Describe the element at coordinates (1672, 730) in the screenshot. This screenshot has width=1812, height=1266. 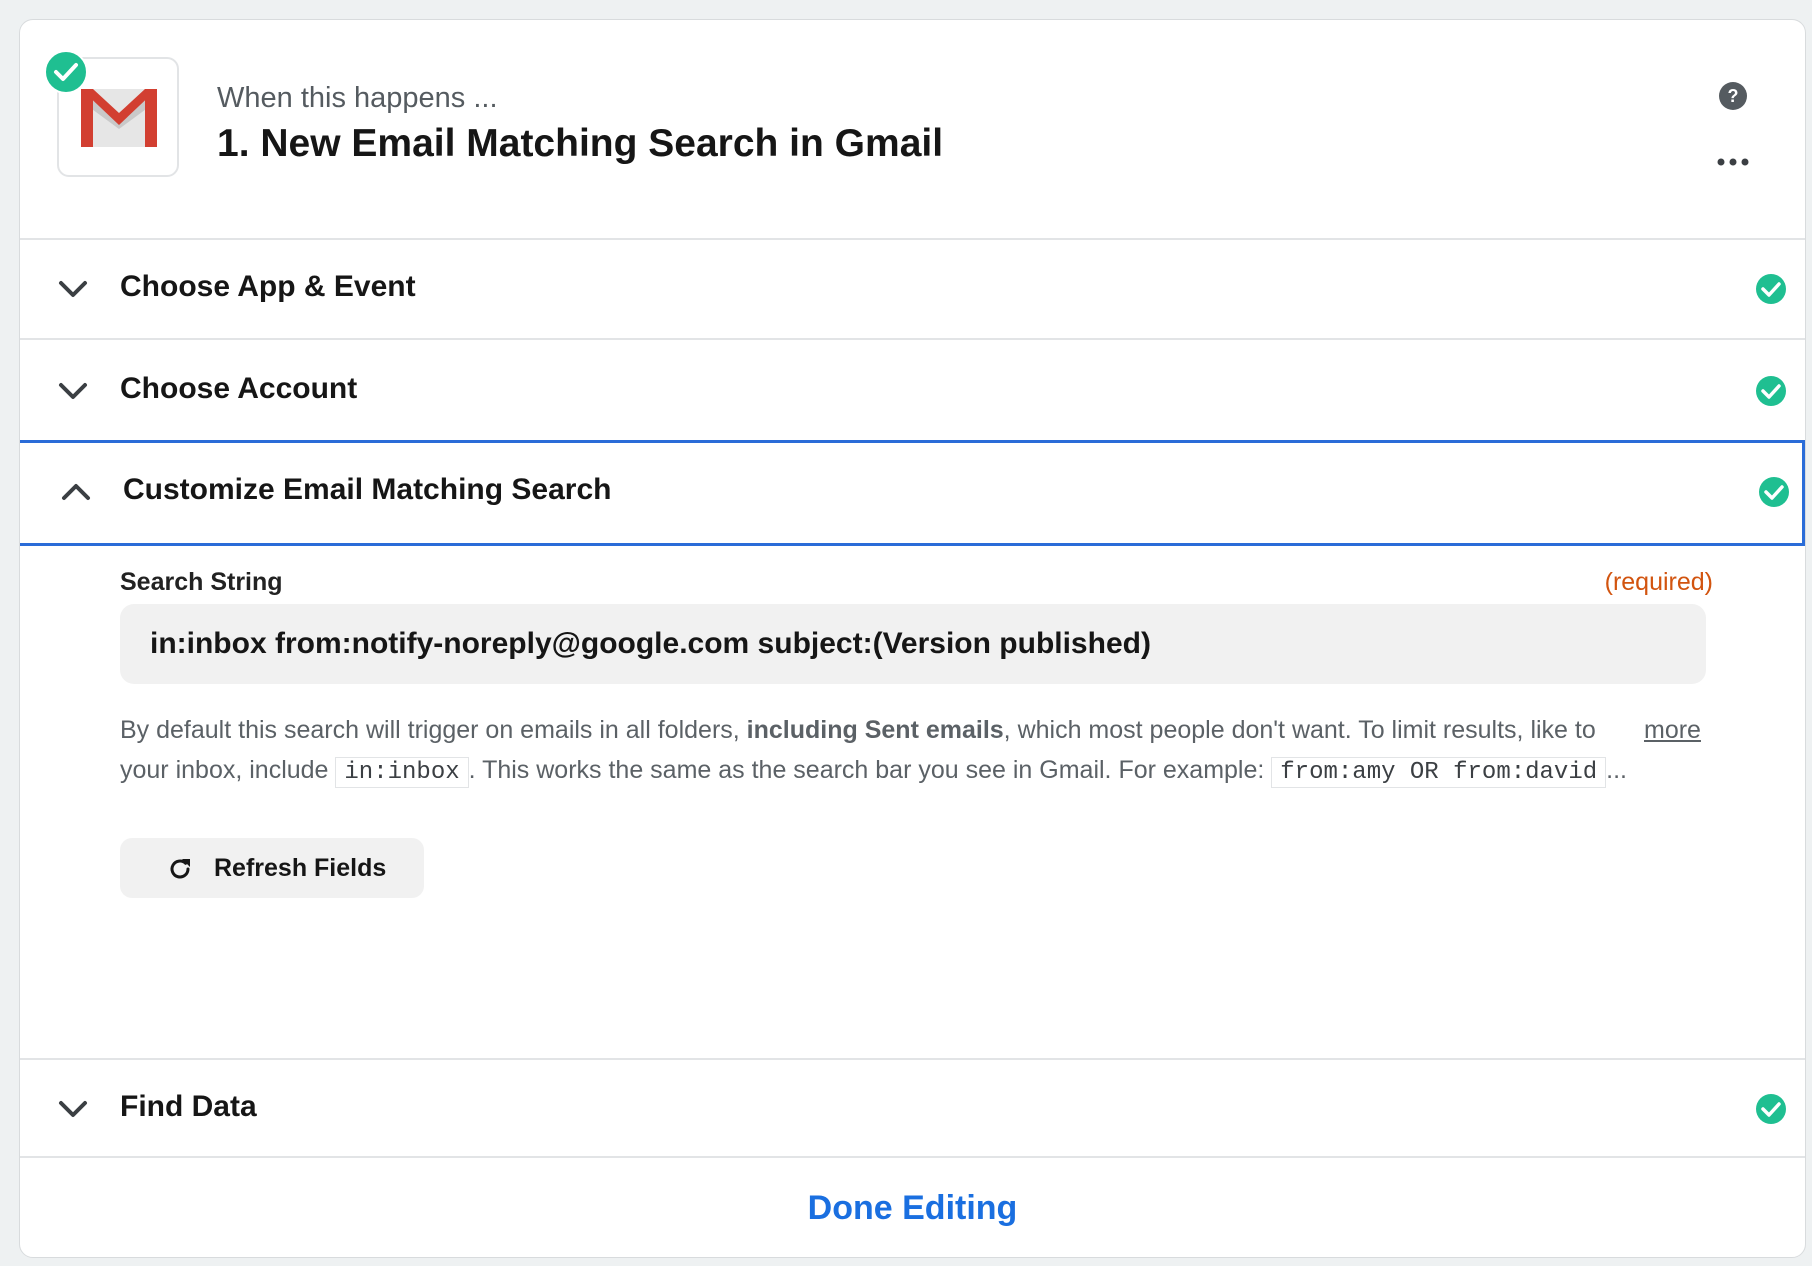
I see `more-link: more` at that location.